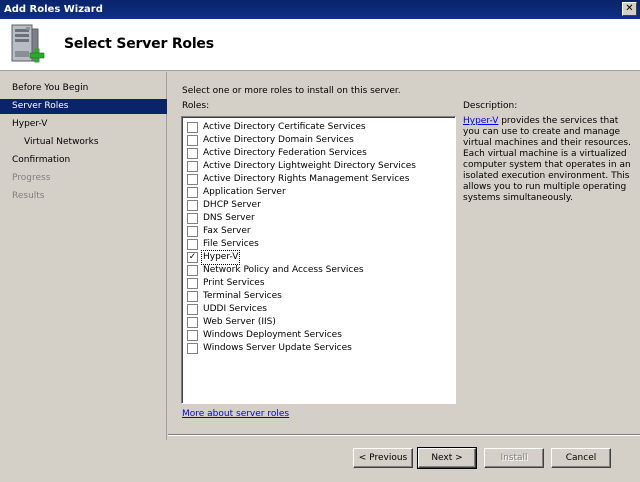 The height and width of the screenshot is (482, 640). I want to click on footer-separator, so click(404, 435).